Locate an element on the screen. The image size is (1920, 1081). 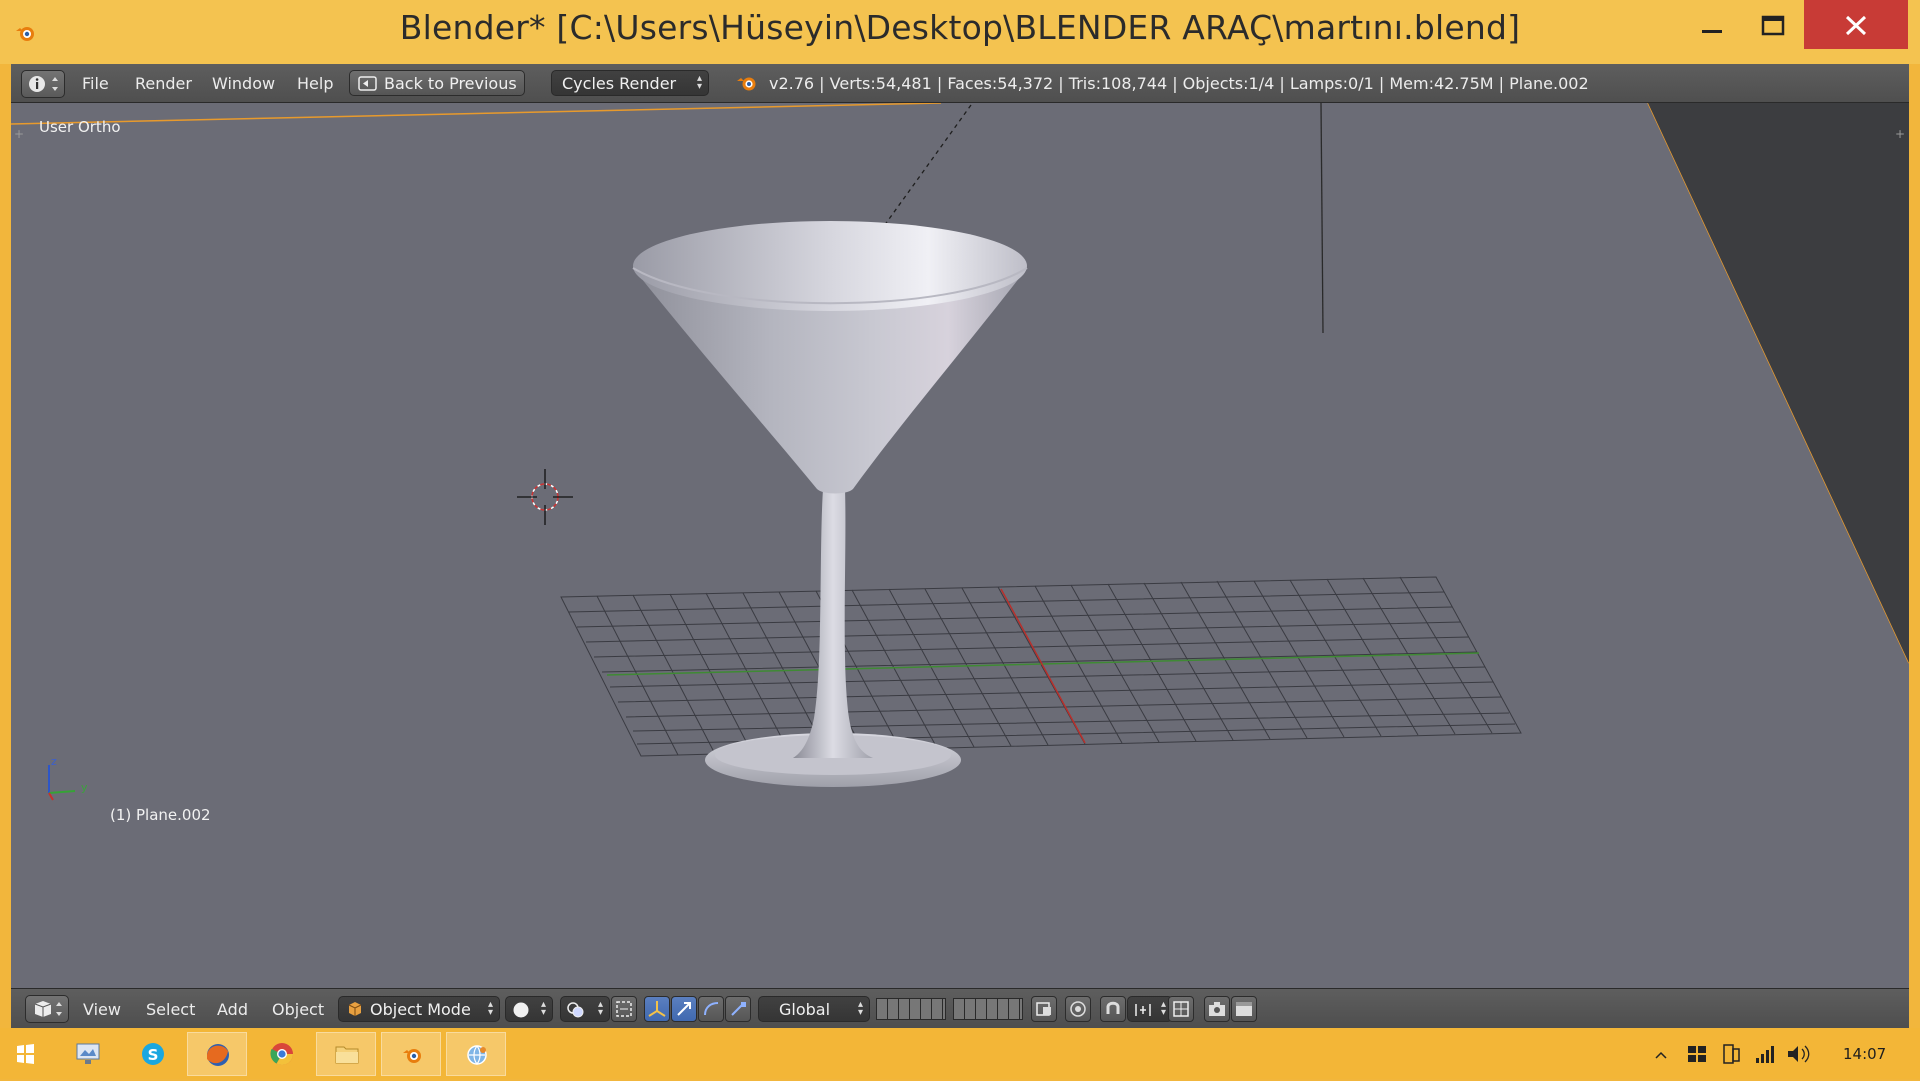
snap-target-button is located at coordinates (1181, 1009).